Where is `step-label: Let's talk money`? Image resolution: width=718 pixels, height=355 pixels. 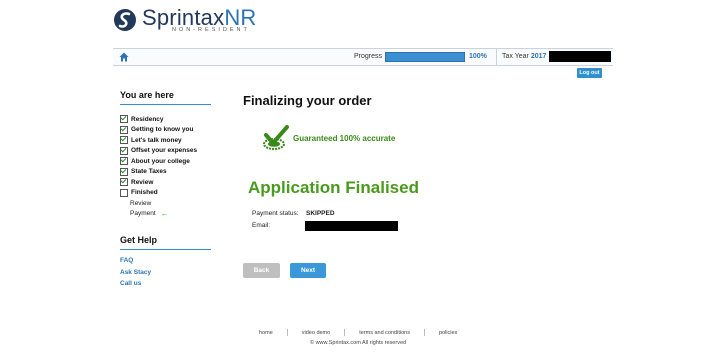 step-label: Let's talk money is located at coordinates (156, 140).